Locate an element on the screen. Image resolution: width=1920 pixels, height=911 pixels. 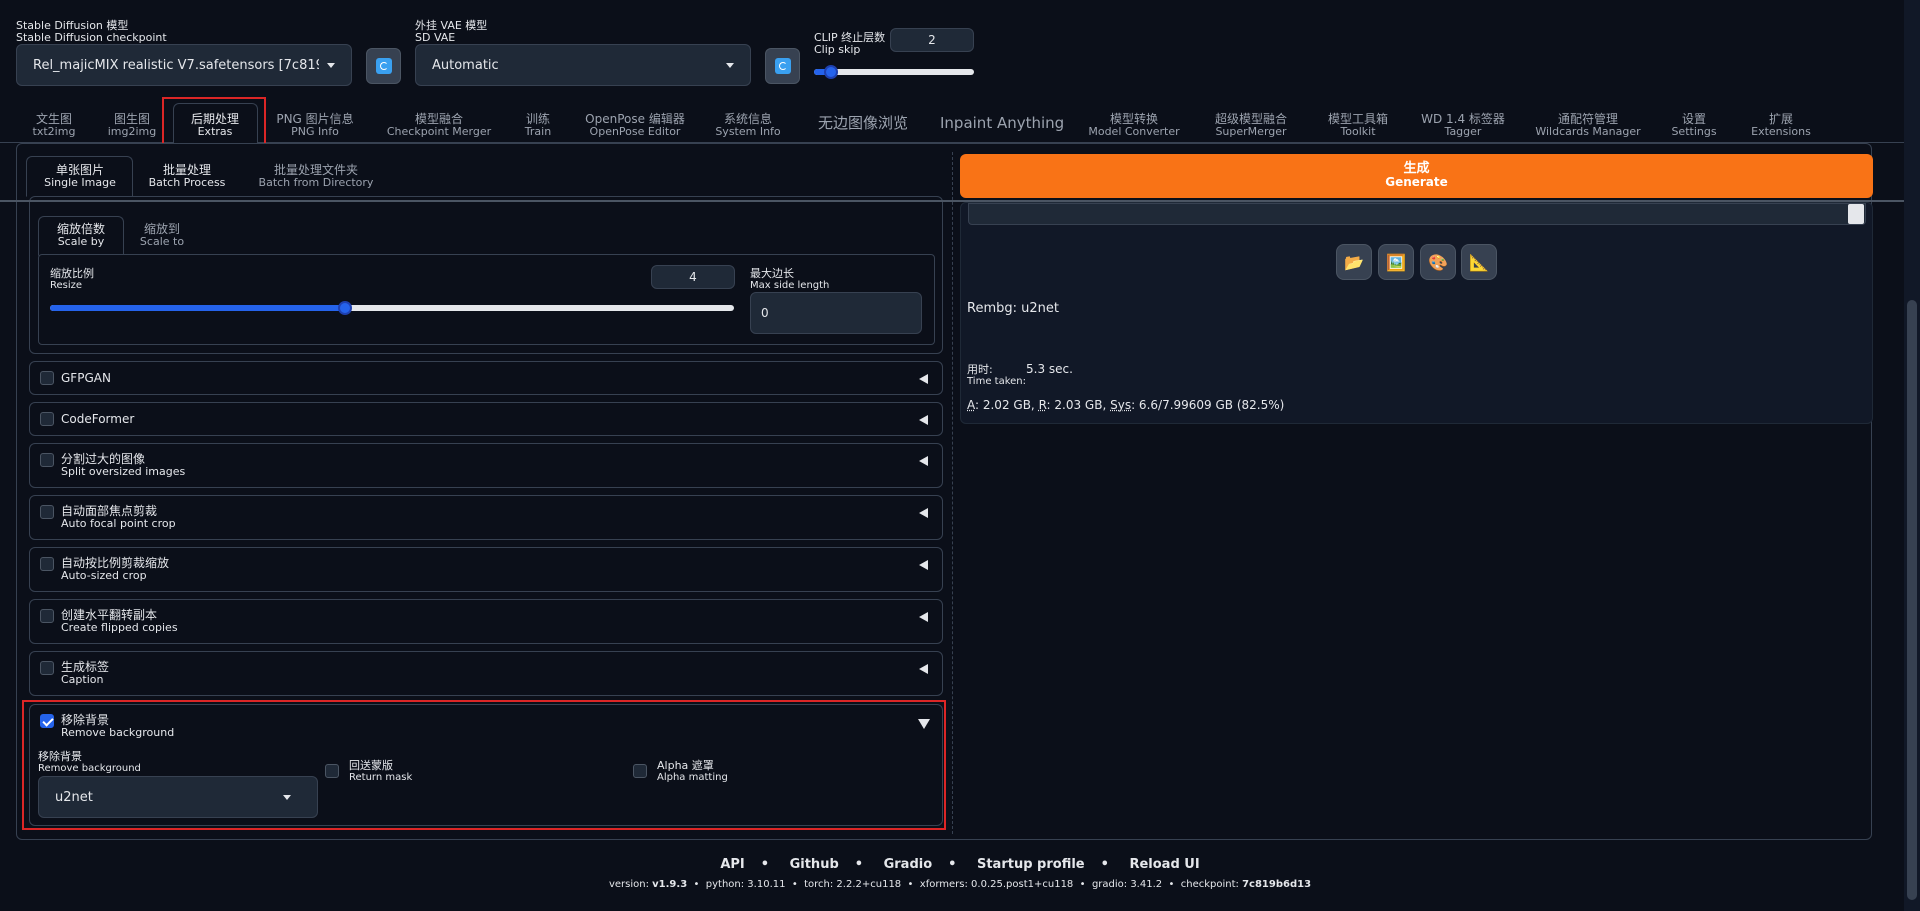
slider-track is located at coordinates (894, 72).